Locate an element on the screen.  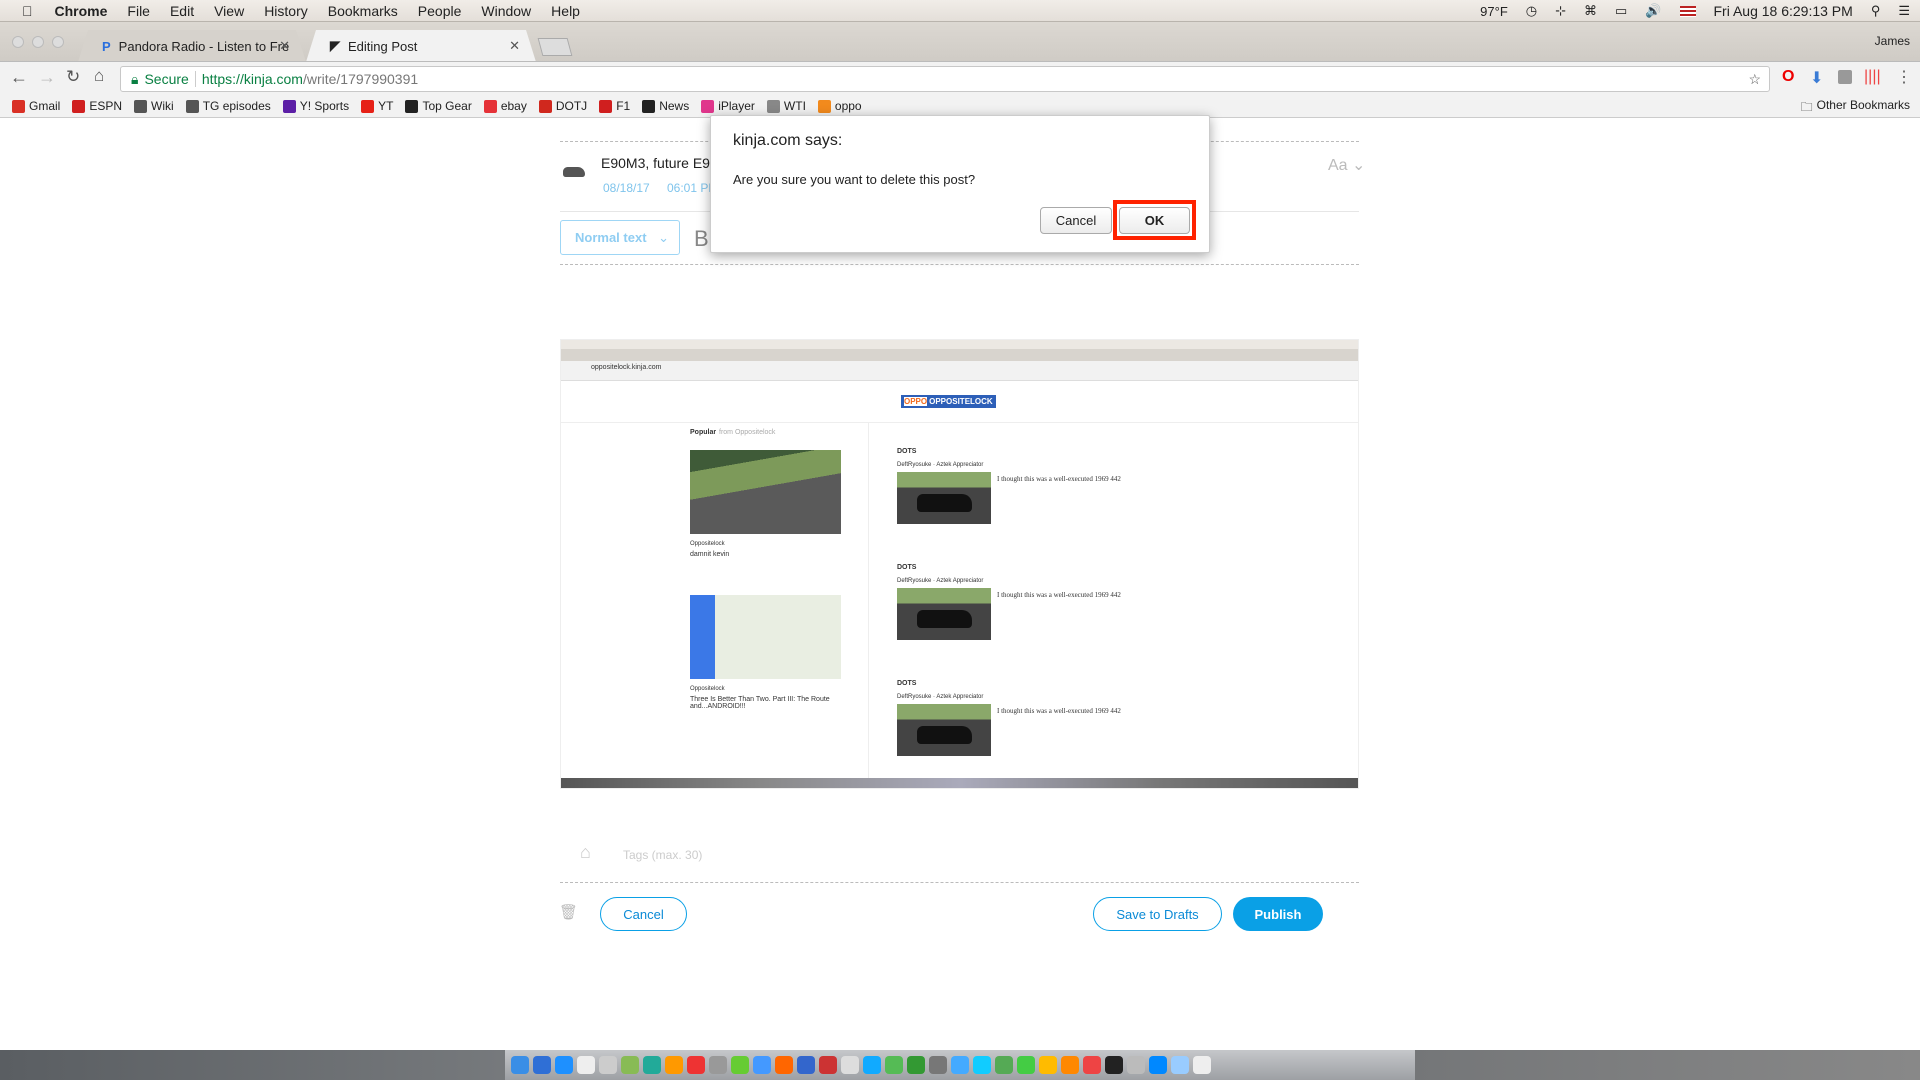
new-tab-button is located at coordinates (555, 47).